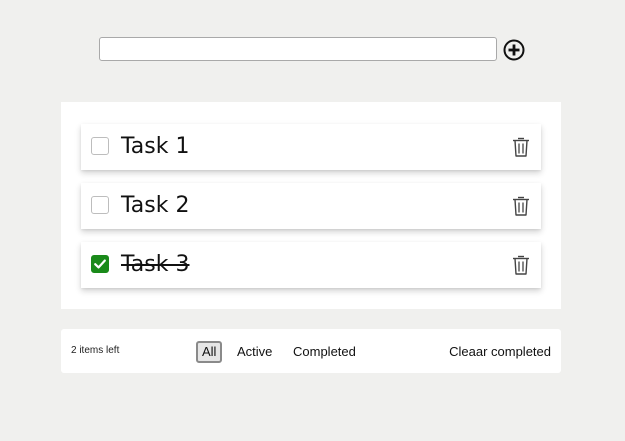  Describe the element at coordinates (95, 350) in the screenshot. I see `items-left-count: 2 items left` at that location.